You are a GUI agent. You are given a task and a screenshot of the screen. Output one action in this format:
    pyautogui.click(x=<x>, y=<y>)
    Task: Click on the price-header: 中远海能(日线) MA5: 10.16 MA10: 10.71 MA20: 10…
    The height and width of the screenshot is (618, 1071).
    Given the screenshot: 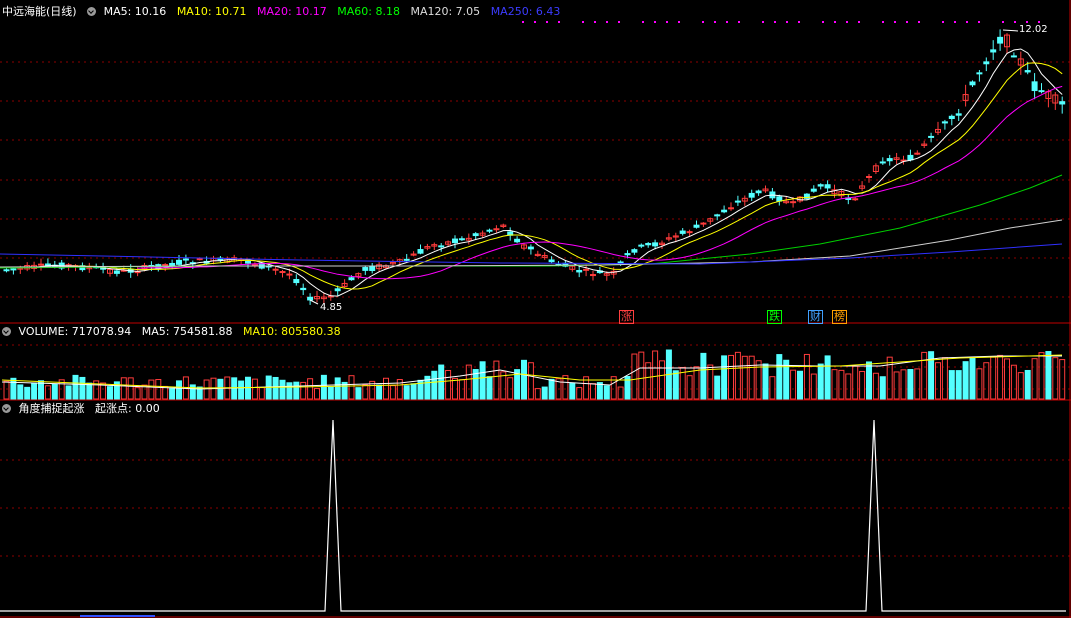 What is the action you would take?
    pyautogui.click(x=284, y=12)
    